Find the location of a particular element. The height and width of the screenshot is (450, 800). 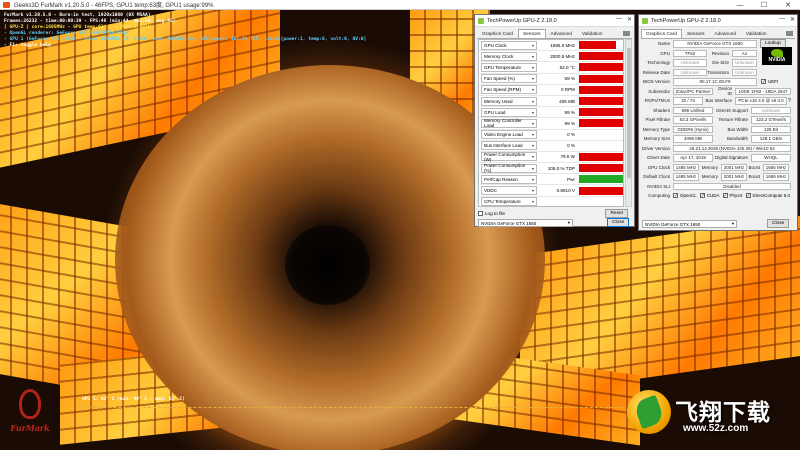

sensors-window-controls: — ✕ is located at coordinates (624, 19).